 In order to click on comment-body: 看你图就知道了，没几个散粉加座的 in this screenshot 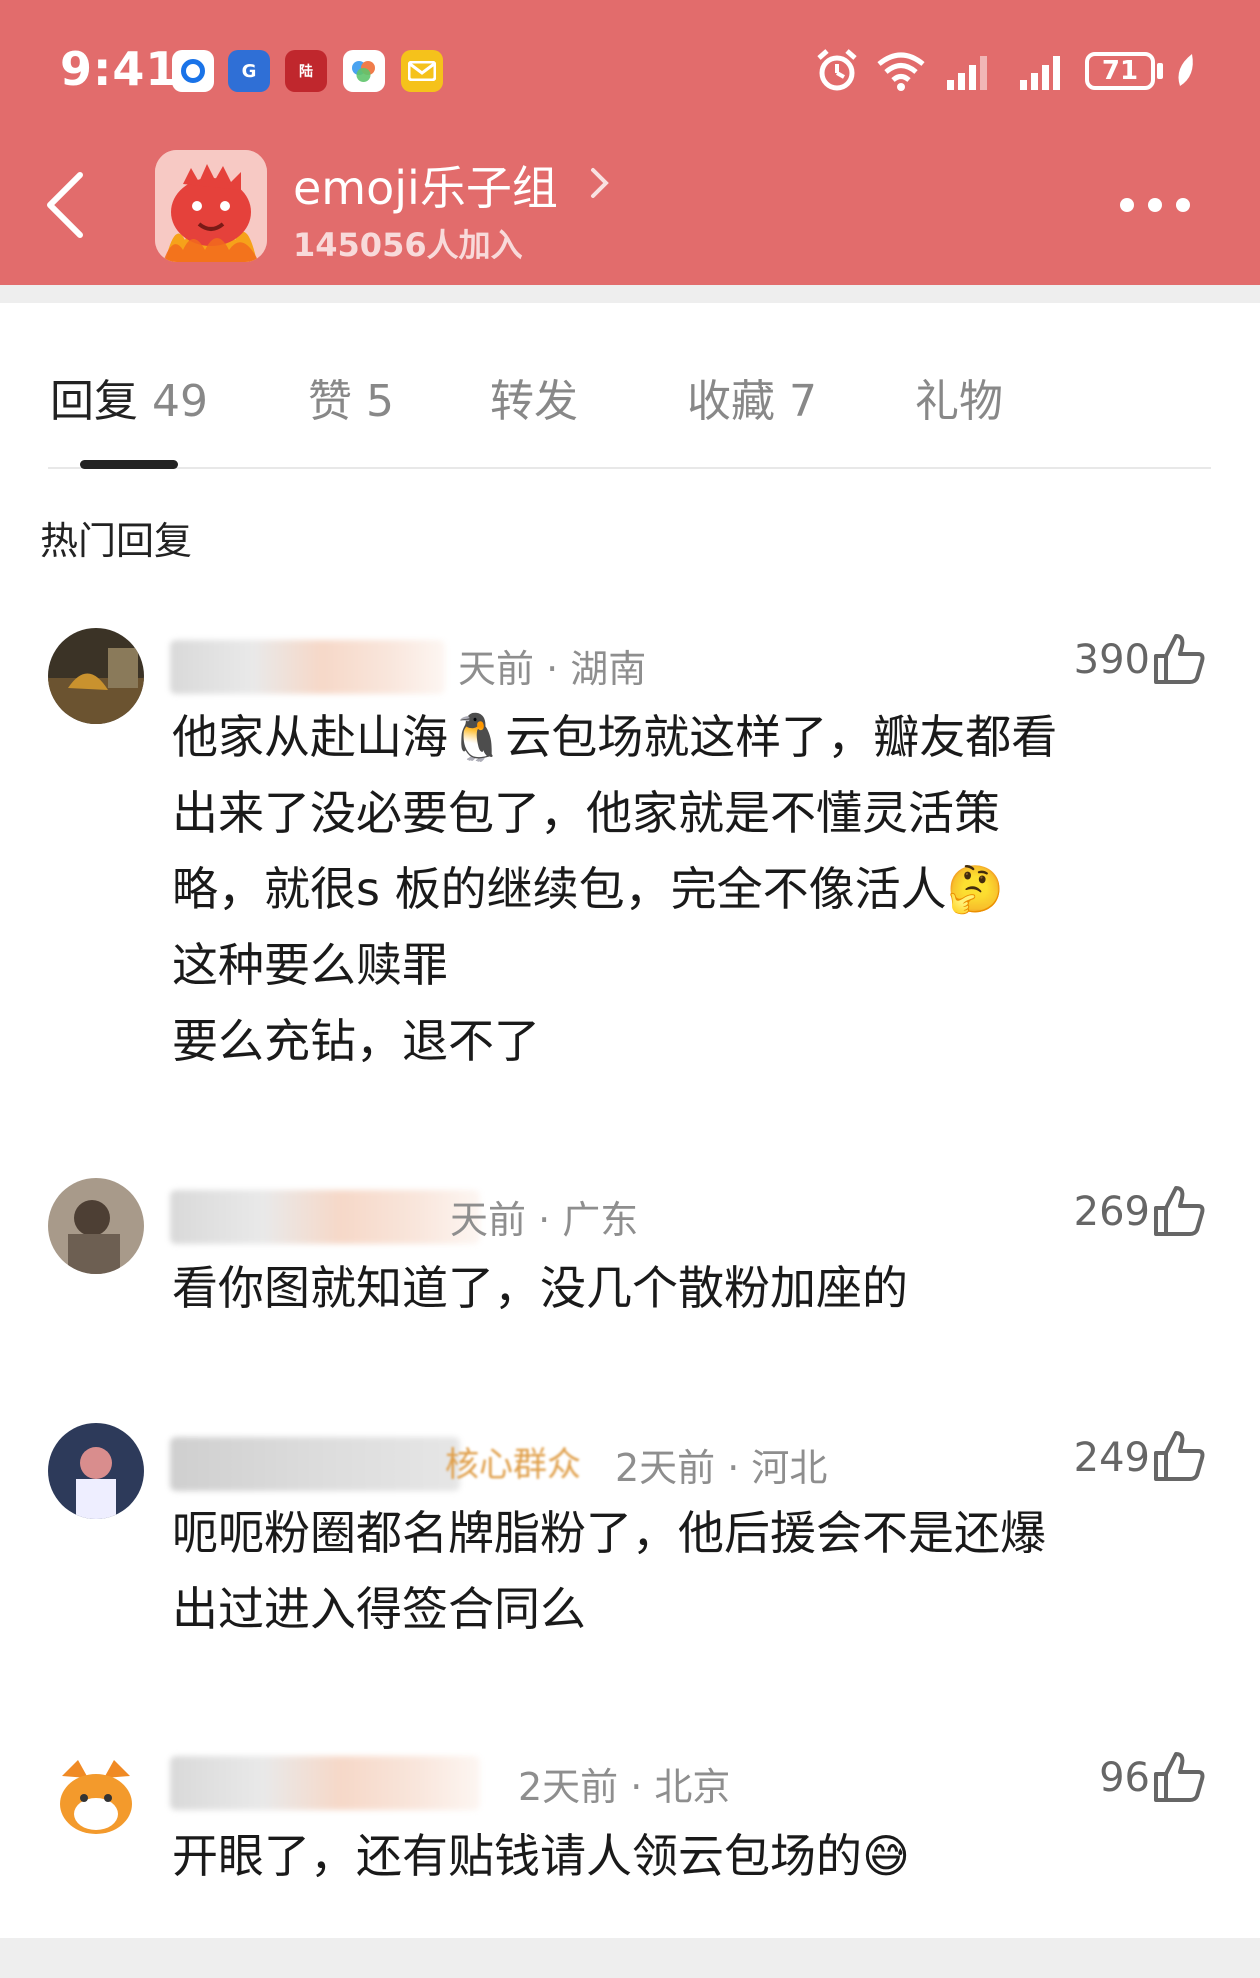, I will do `click(677, 1288)`.